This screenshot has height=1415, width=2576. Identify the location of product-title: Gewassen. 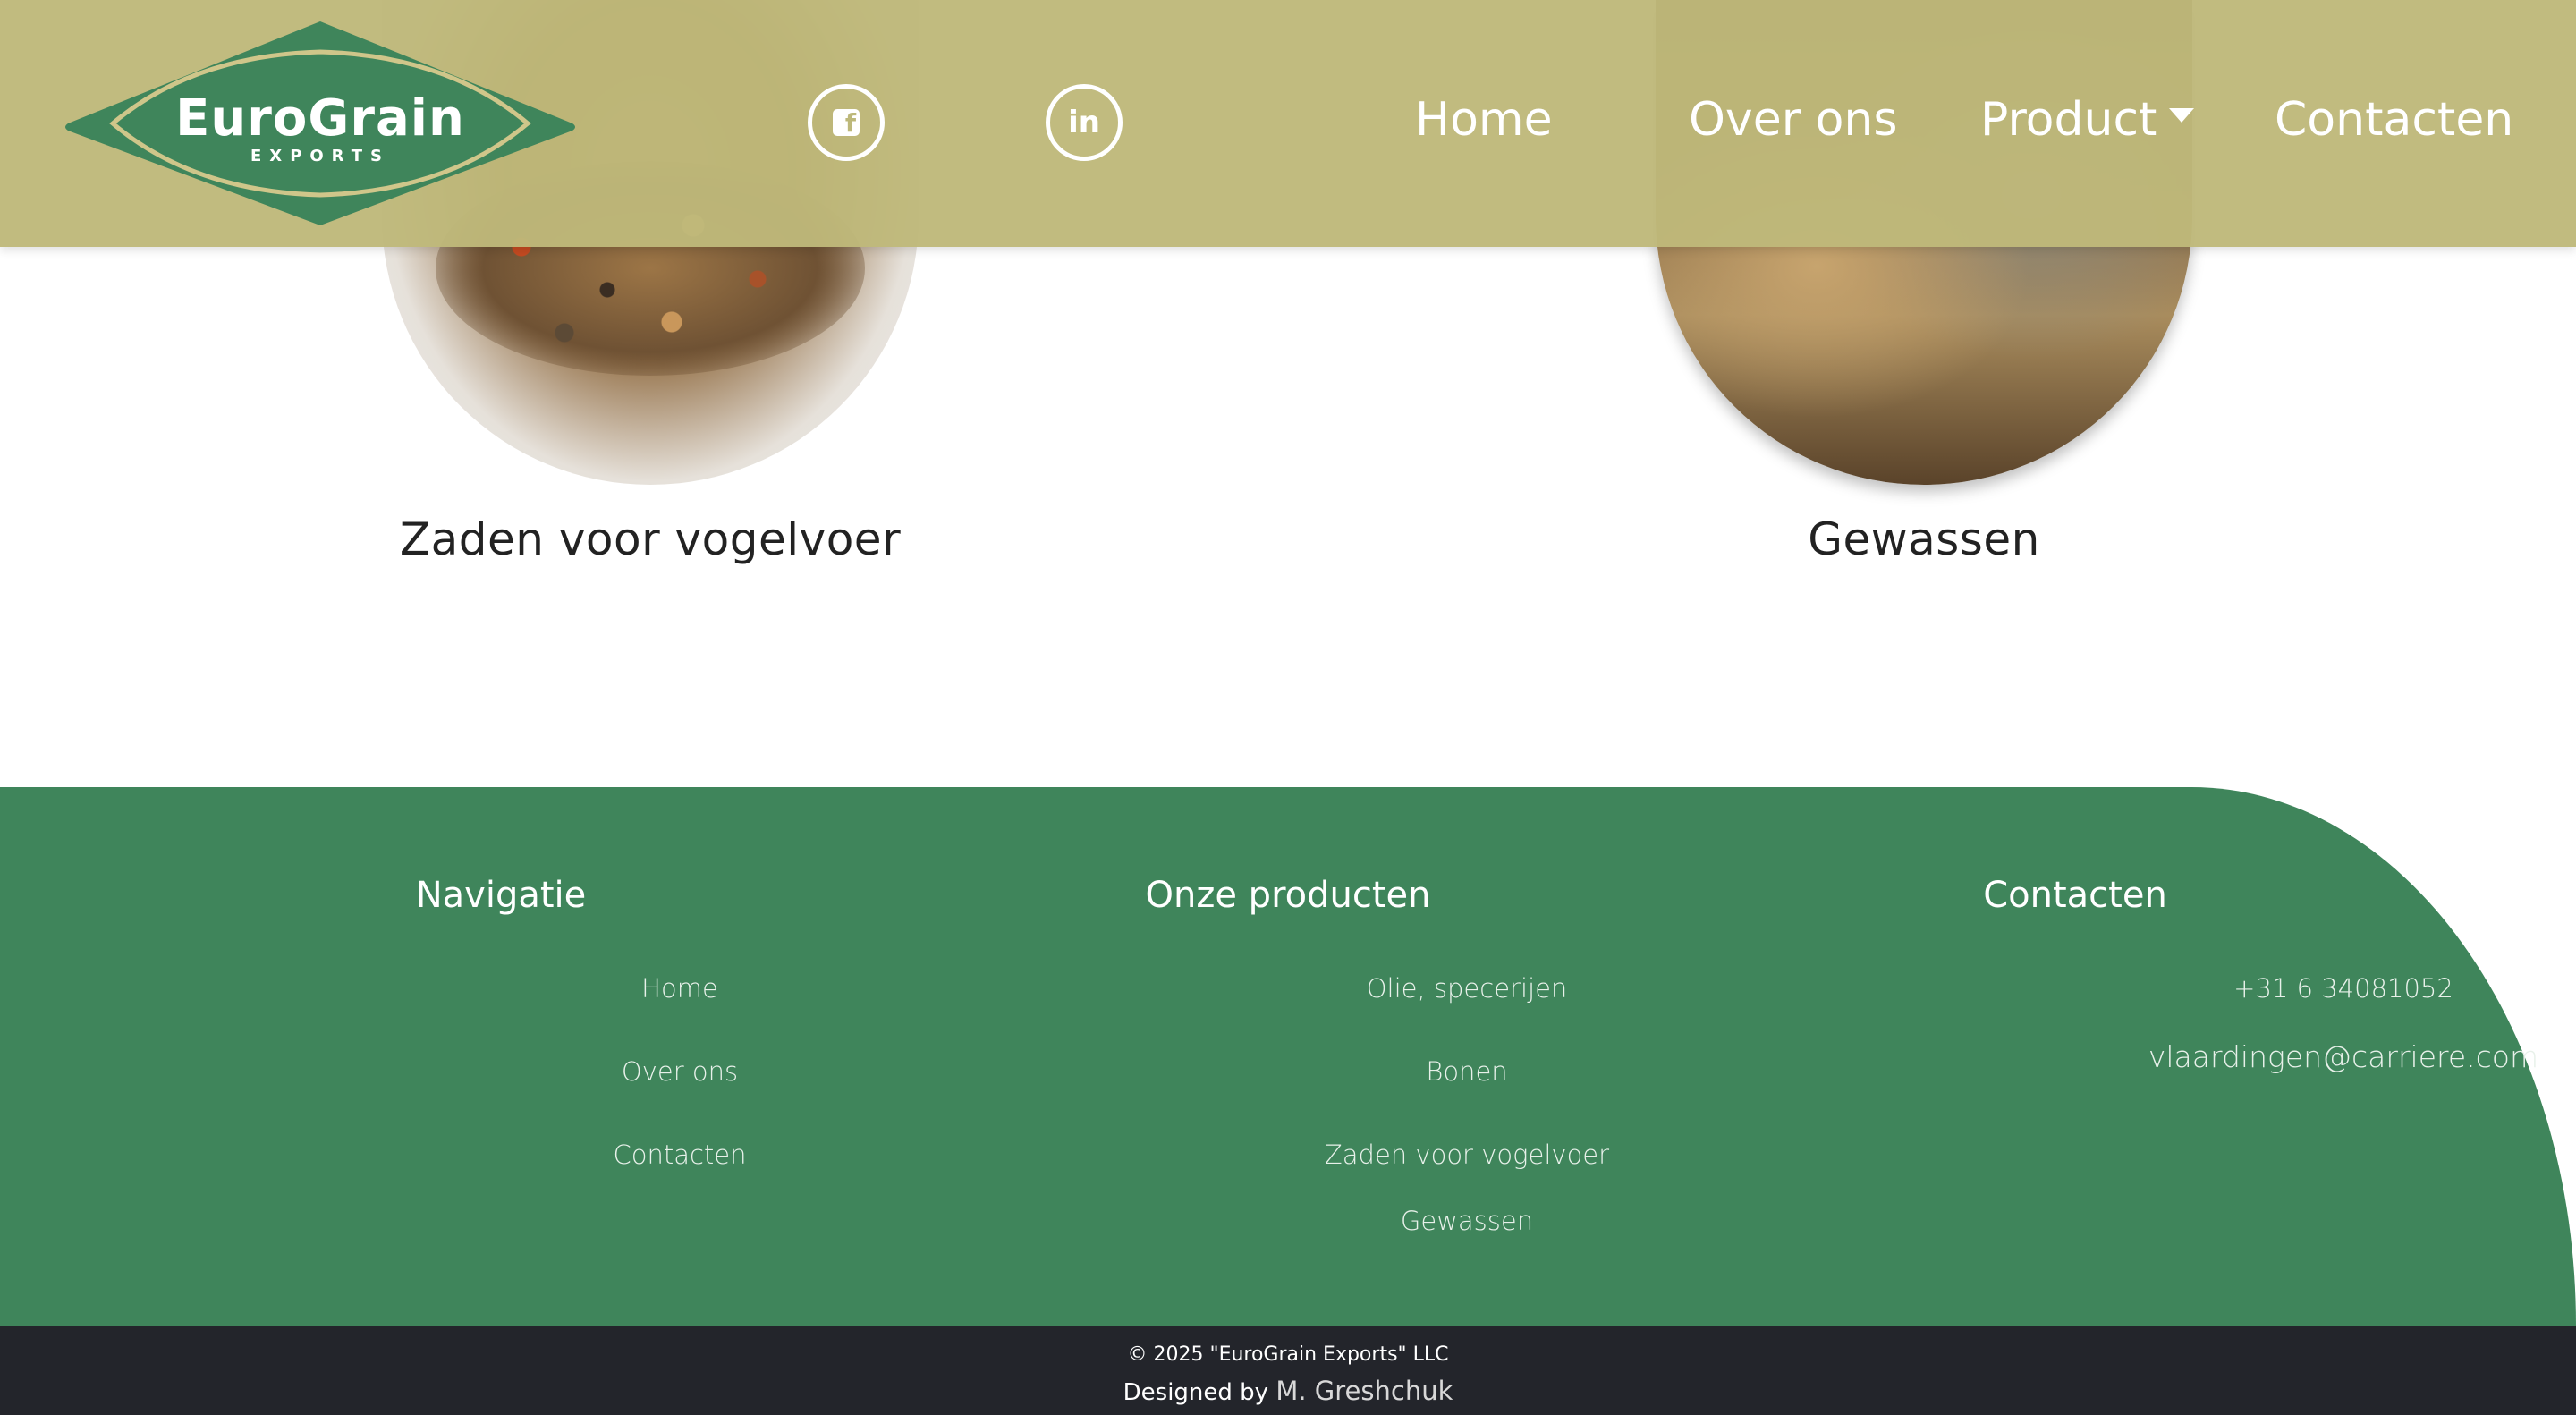
(1924, 539).